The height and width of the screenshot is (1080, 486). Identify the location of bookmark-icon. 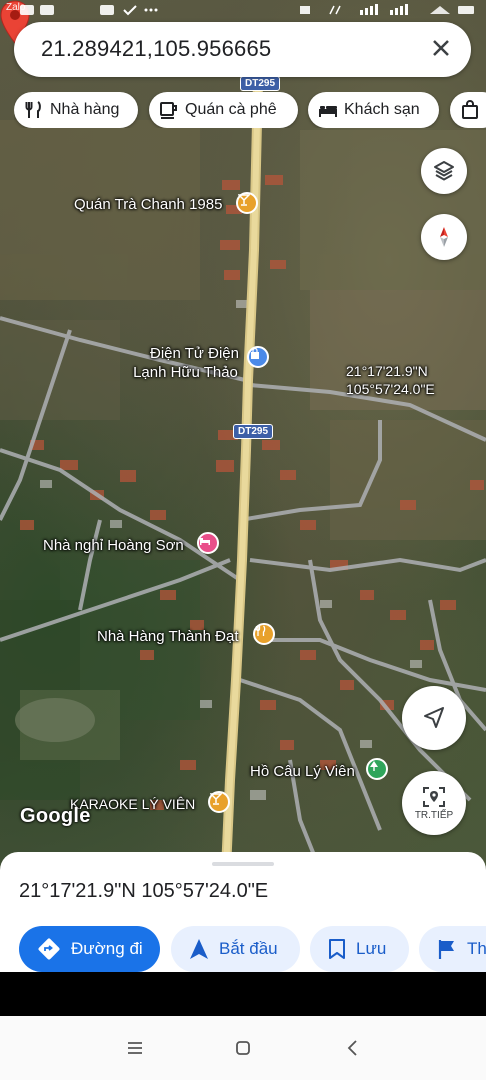
(337, 949).